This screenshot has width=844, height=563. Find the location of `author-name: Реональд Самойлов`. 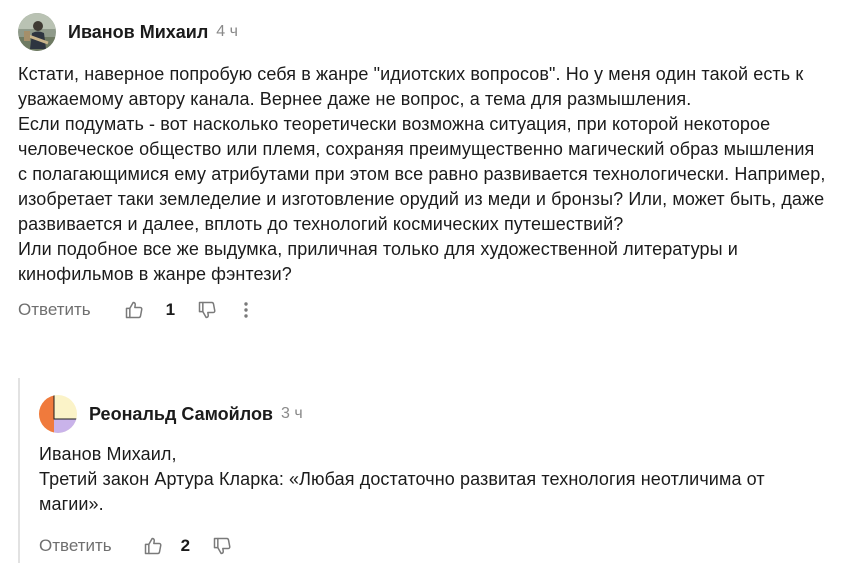

author-name: Реональд Самойлов is located at coordinates (181, 414).